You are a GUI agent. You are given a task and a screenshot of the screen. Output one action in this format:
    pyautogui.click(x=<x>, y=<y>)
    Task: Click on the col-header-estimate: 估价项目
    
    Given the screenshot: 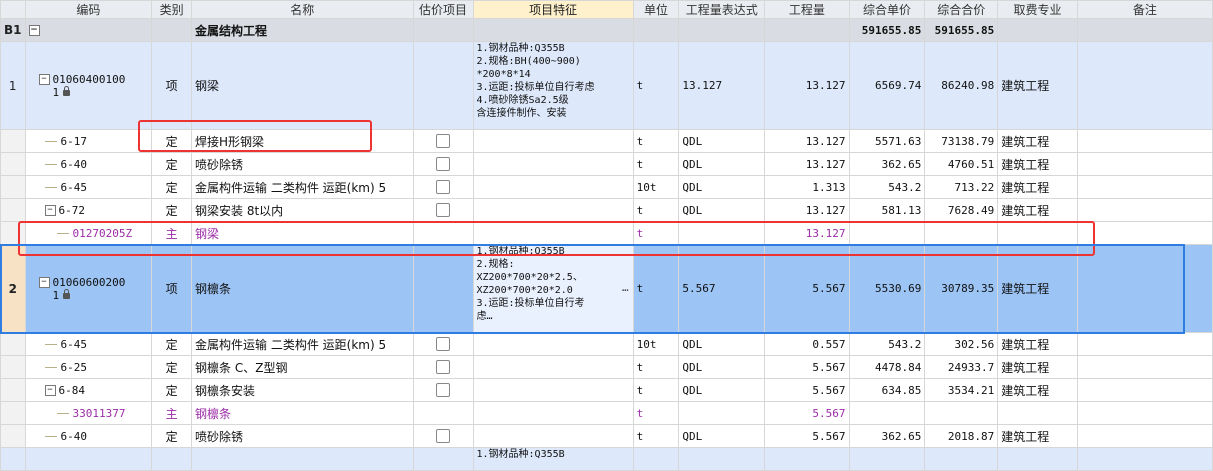 What is the action you would take?
    pyautogui.click(x=443, y=9)
    